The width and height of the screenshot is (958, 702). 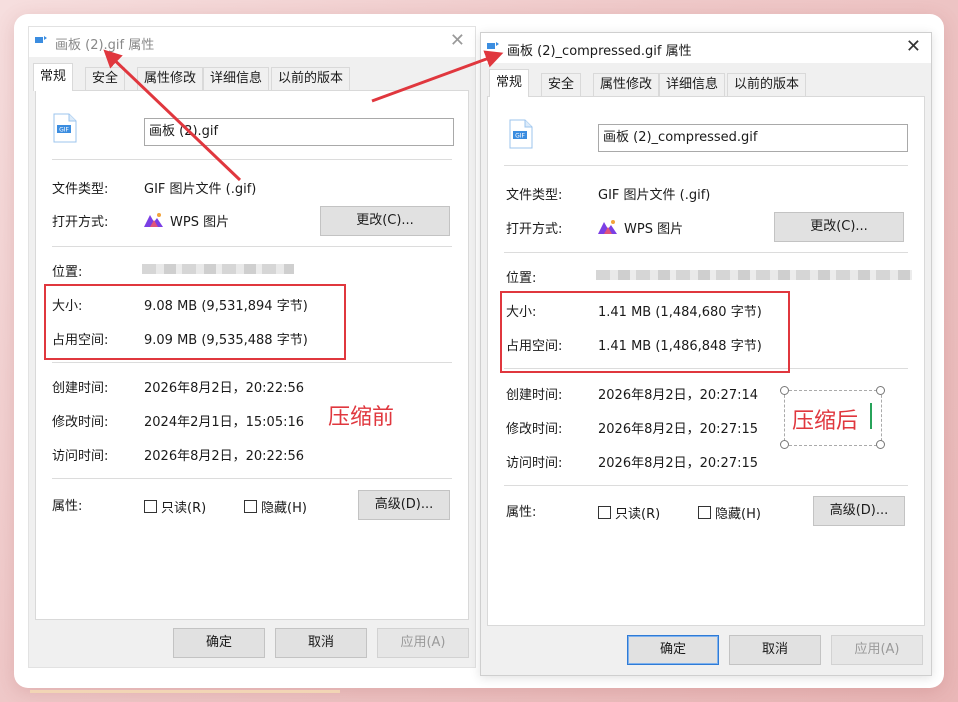 I want to click on window-title: 画板 (2)_compressed.gif 属性, so click(x=599, y=51).